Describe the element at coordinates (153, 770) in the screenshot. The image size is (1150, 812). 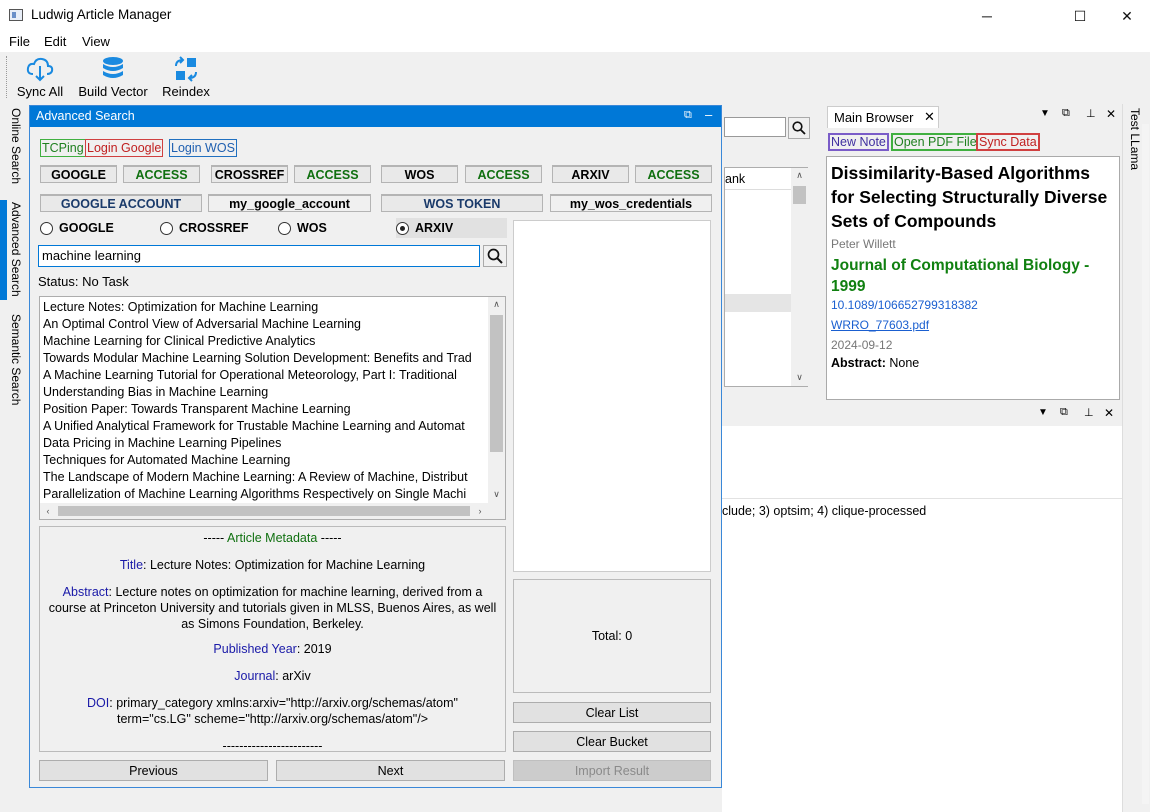
I see `previous-button: Previous` at that location.